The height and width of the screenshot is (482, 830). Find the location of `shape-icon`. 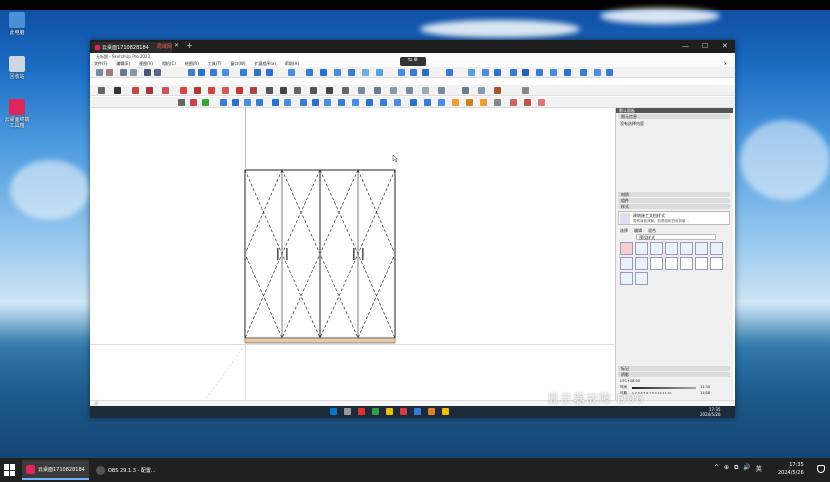

shape-icon is located at coordinates (183, 90).